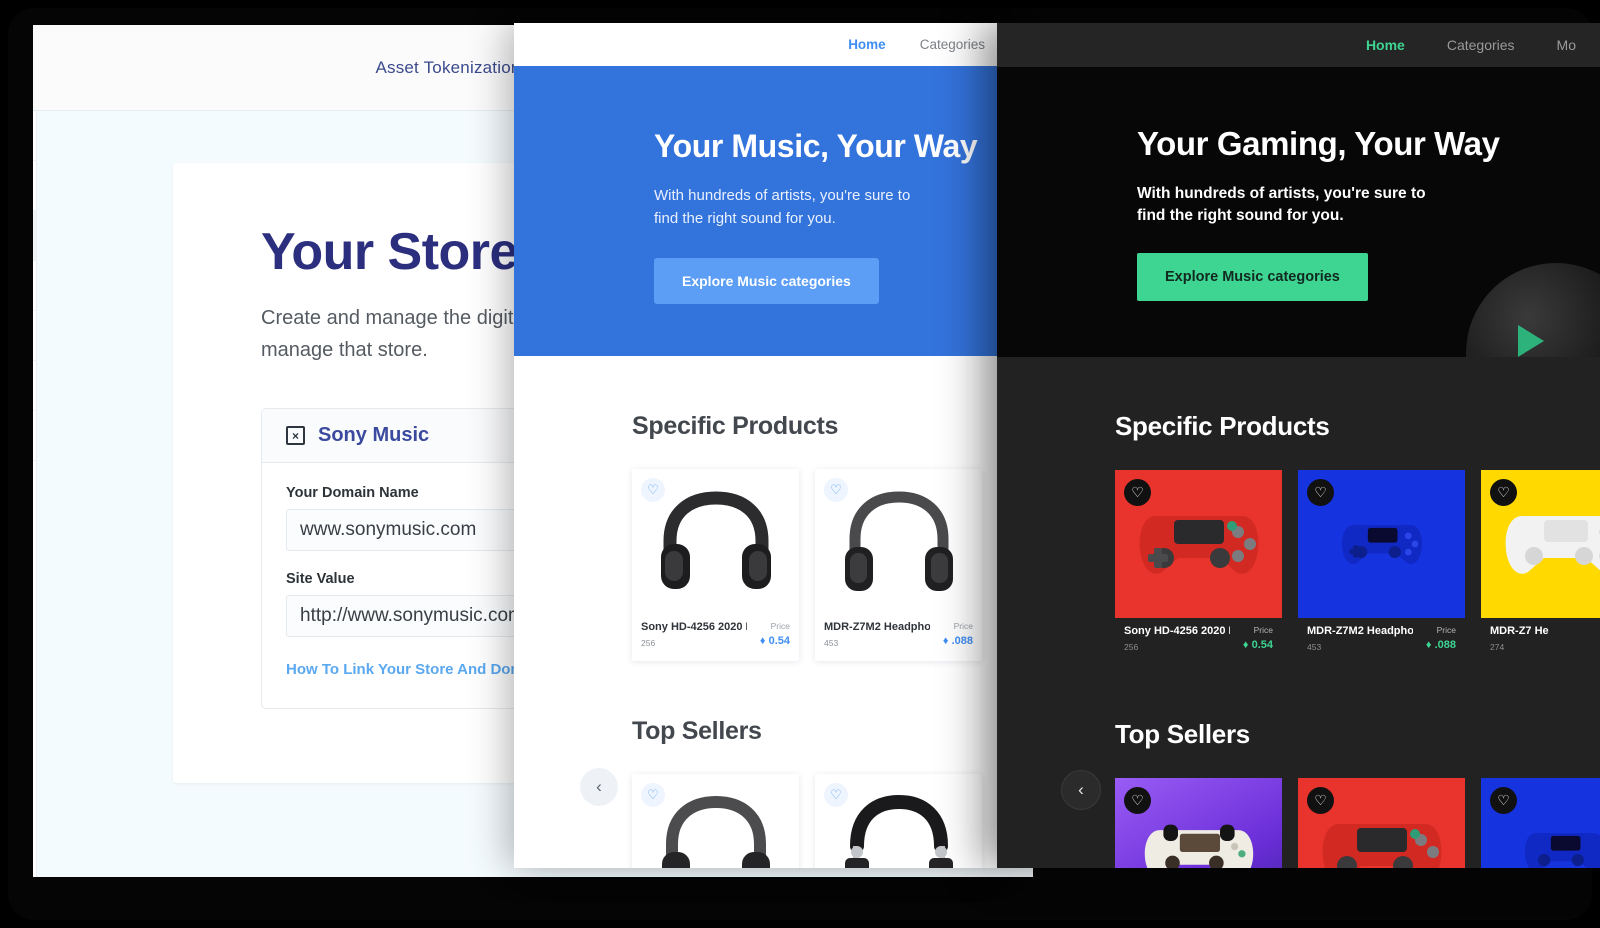 This screenshot has width=1600, height=928. Describe the element at coordinates (735, 426) in the screenshot. I see `music-section-title-specific: Specific Products` at that location.